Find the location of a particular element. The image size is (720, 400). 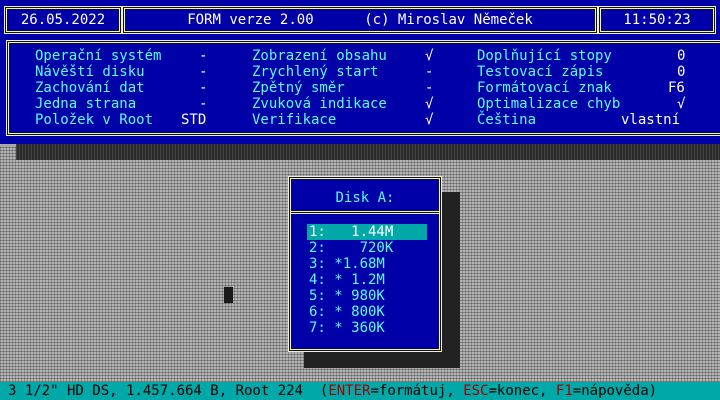

setting-label: Zrychlený start is located at coordinates (315, 72).